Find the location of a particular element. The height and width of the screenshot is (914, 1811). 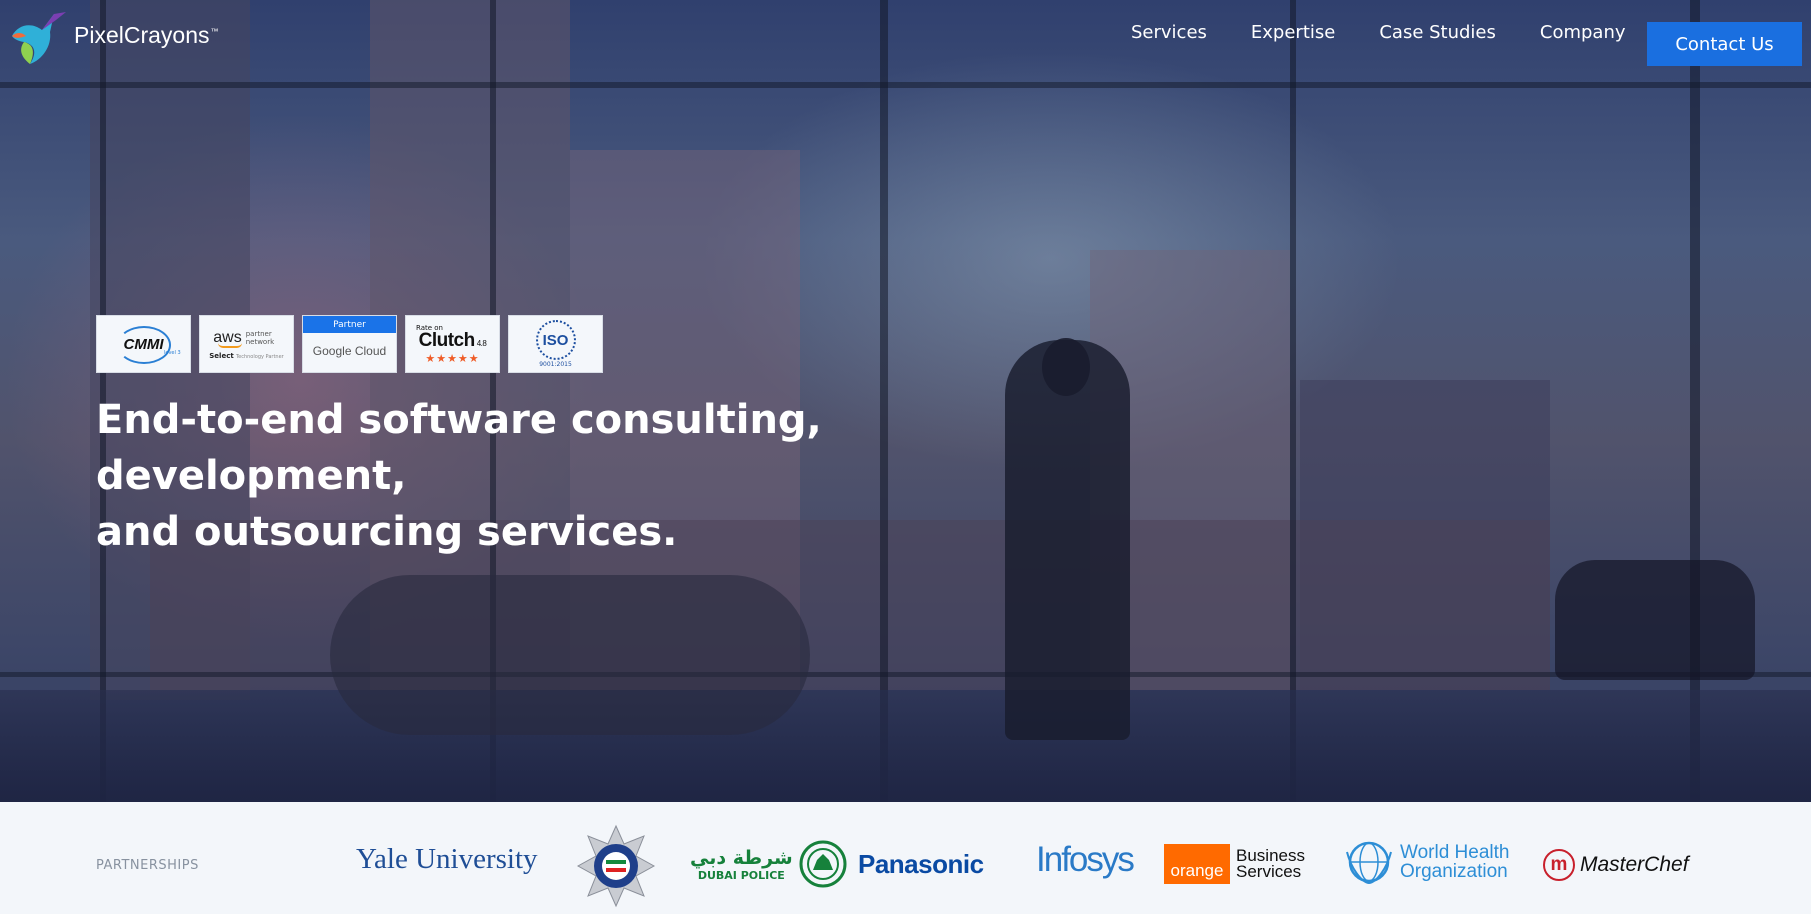

floor is located at coordinates (905, 746).